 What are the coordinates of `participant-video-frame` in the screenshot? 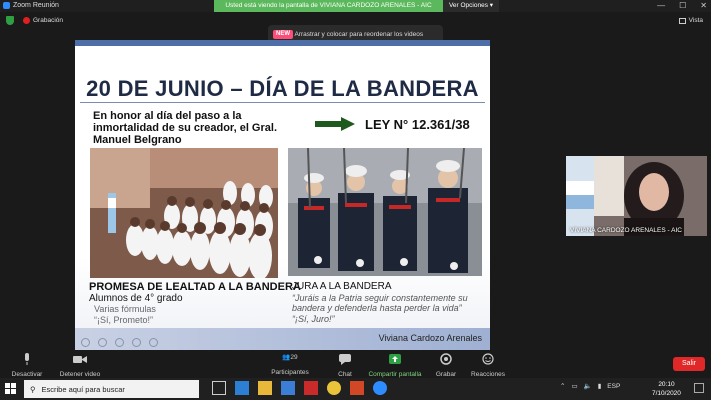 It's located at (636, 196).